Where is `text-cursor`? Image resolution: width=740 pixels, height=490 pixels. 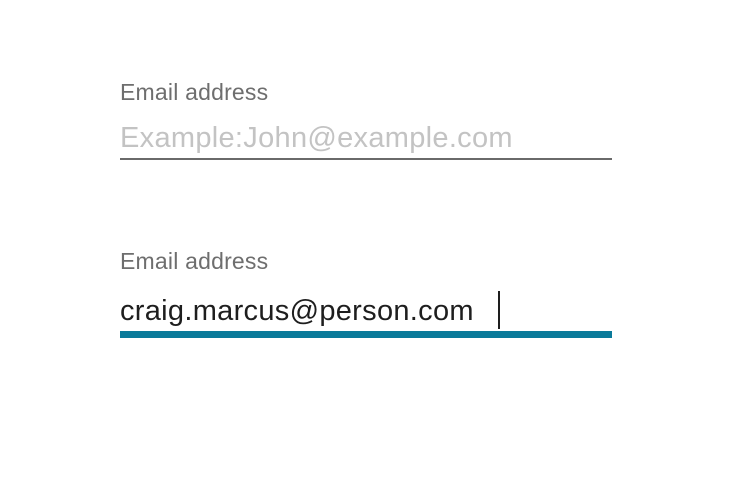 text-cursor is located at coordinates (499, 310).